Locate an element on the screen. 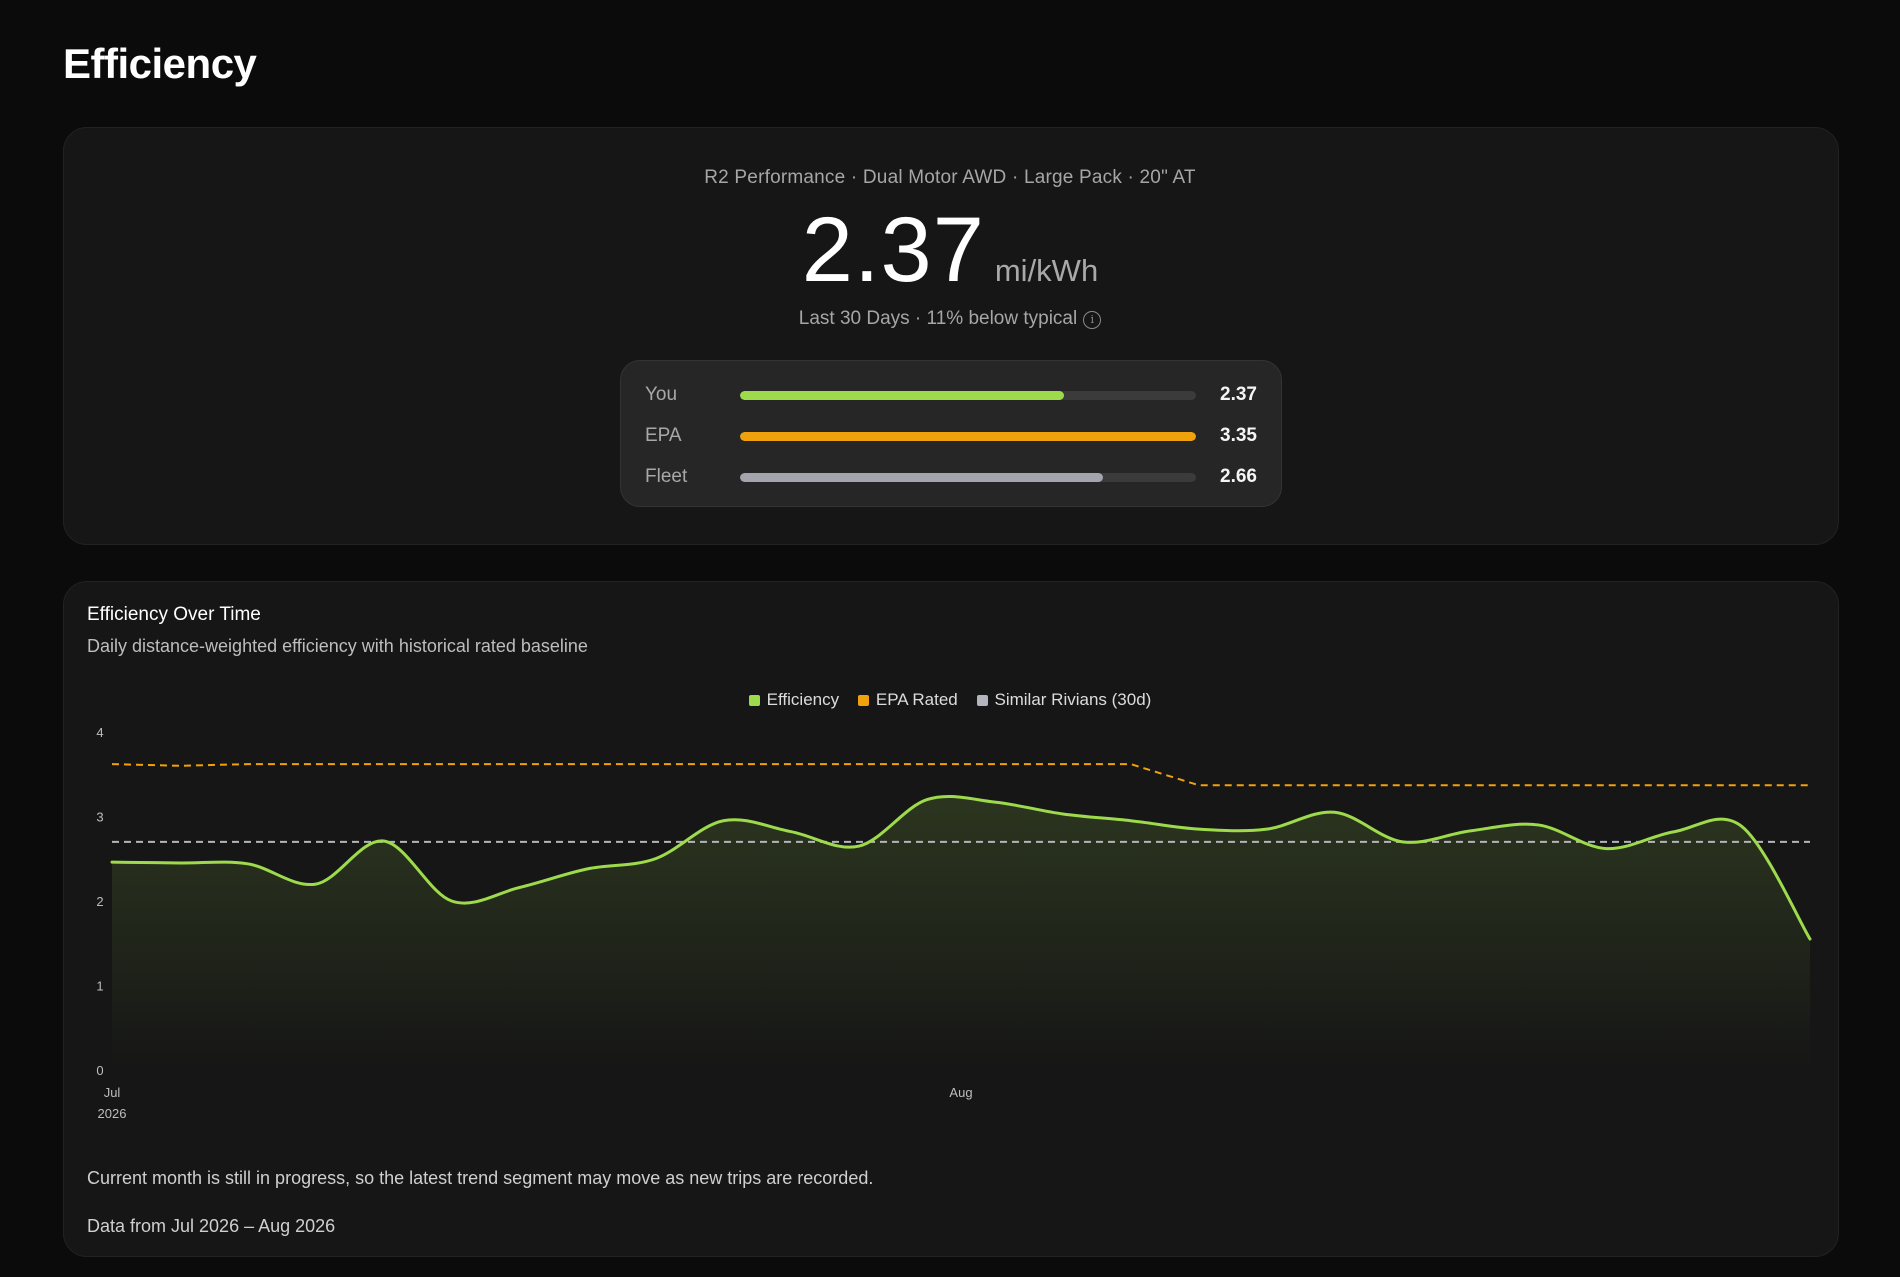 This screenshot has width=1900, height=1277. comparison-bar-epa is located at coordinates (968, 436).